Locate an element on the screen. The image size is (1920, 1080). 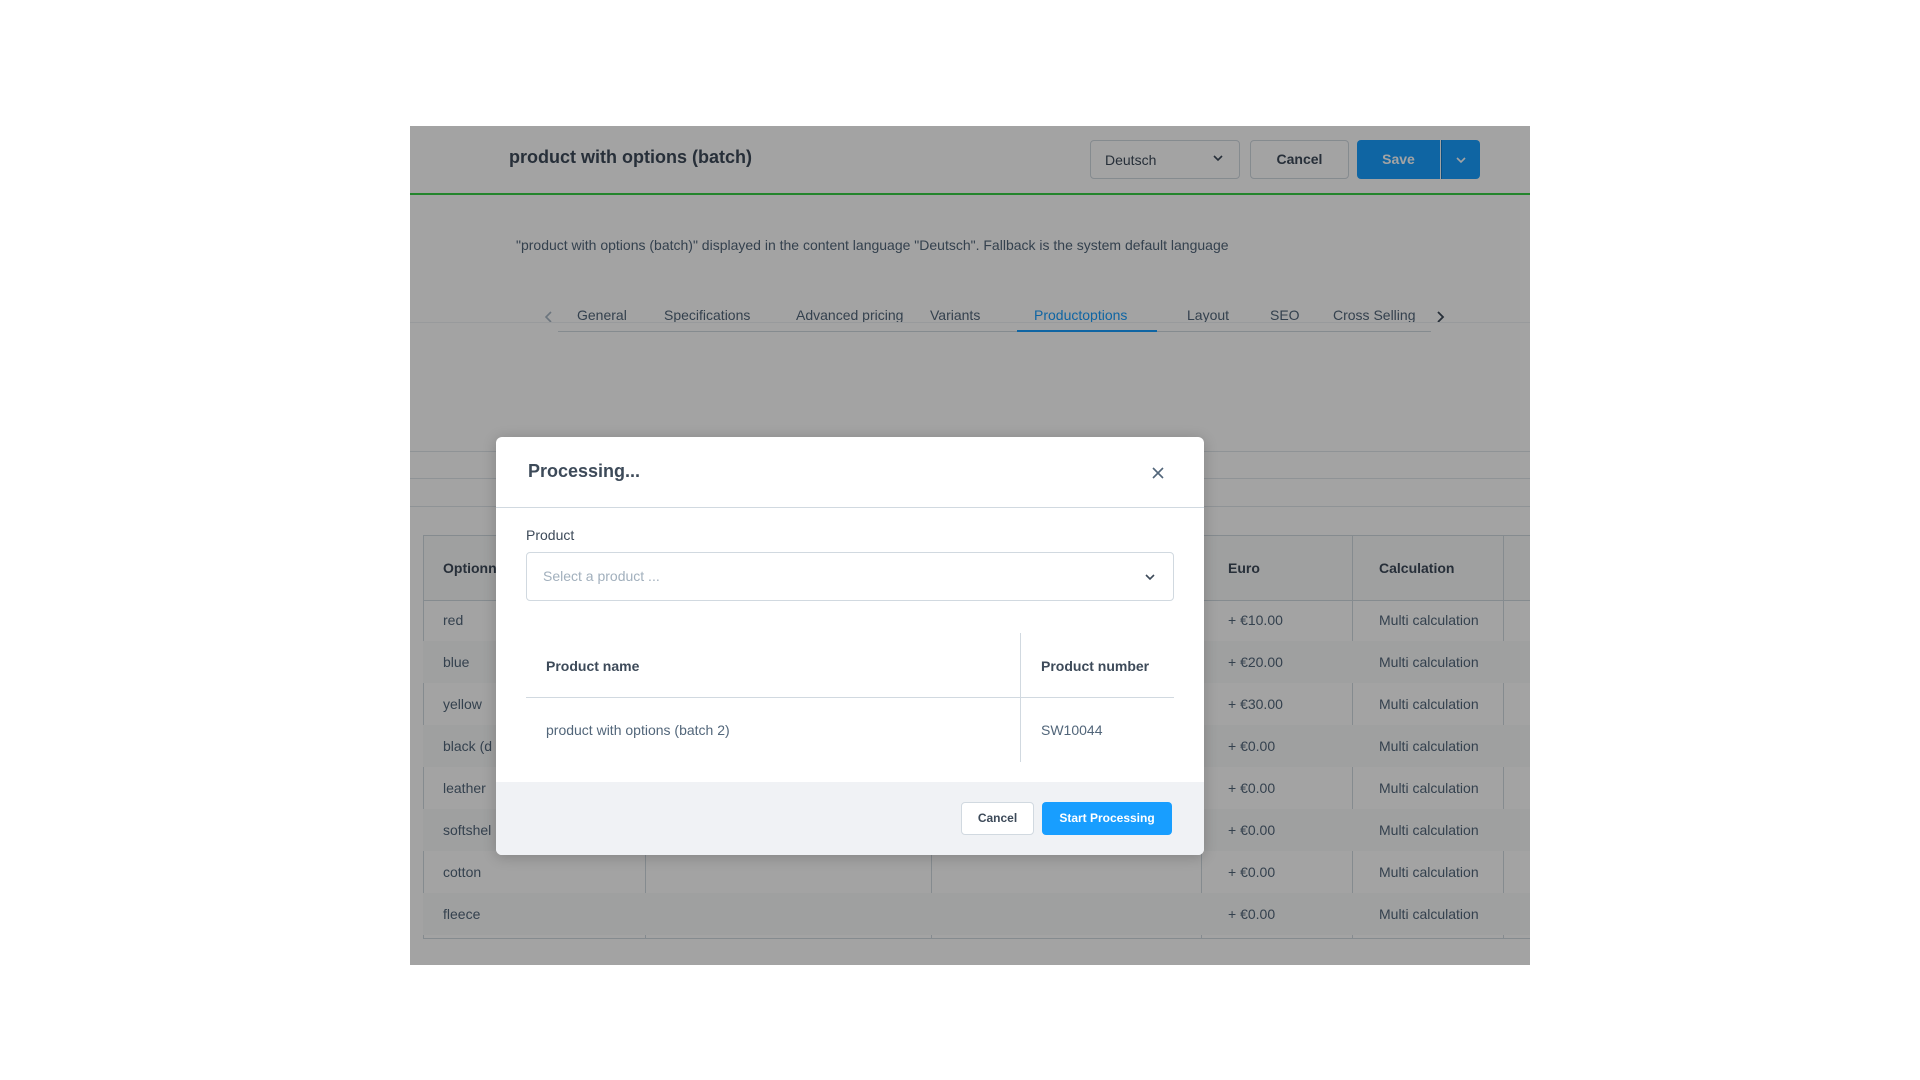
product-field-label: Product is located at coordinates (550, 535).